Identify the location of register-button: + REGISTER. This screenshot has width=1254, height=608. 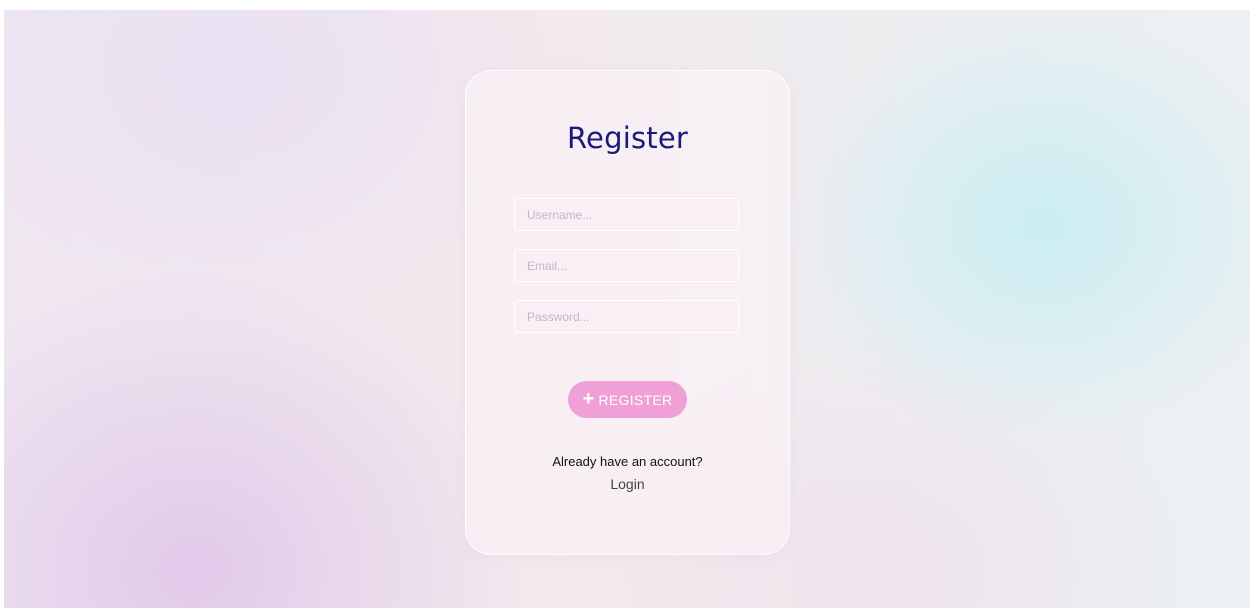
(627, 399).